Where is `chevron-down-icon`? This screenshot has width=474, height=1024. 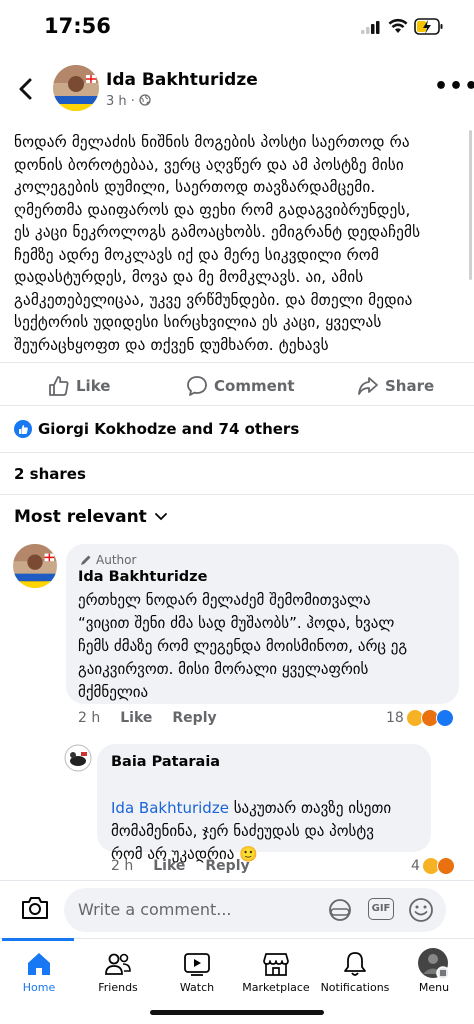 chevron-down-icon is located at coordinates (160, 517).